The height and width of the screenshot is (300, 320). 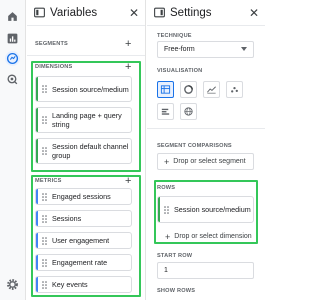 I want to click on visualisation-label: VISUALISATION, so click(x=180, y=71).